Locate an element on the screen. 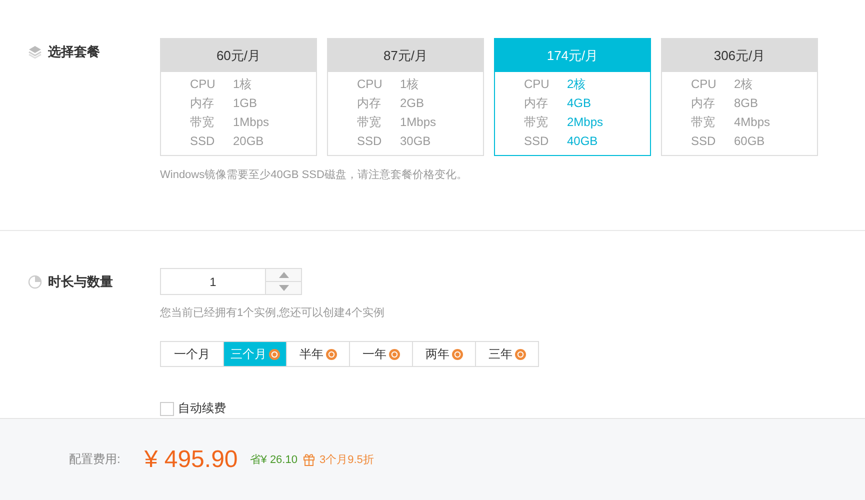 The image size is (865, 500). checkbox-label: 自动续费 is located at coordinates (202, 408).